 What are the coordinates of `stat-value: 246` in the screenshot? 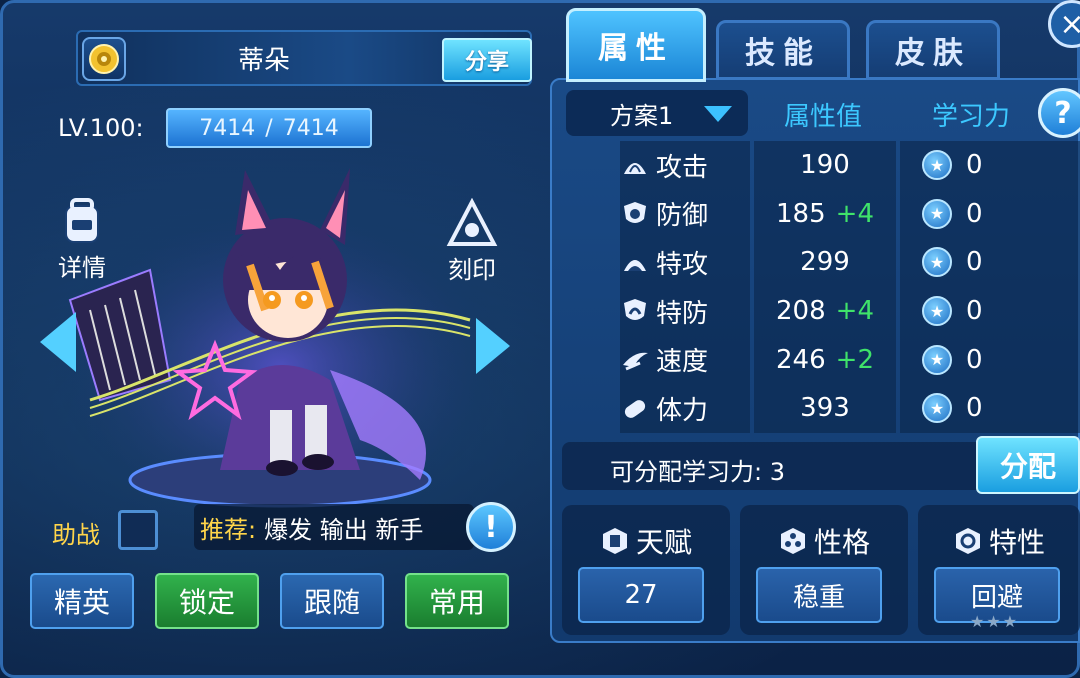 It's located at (801, 359).